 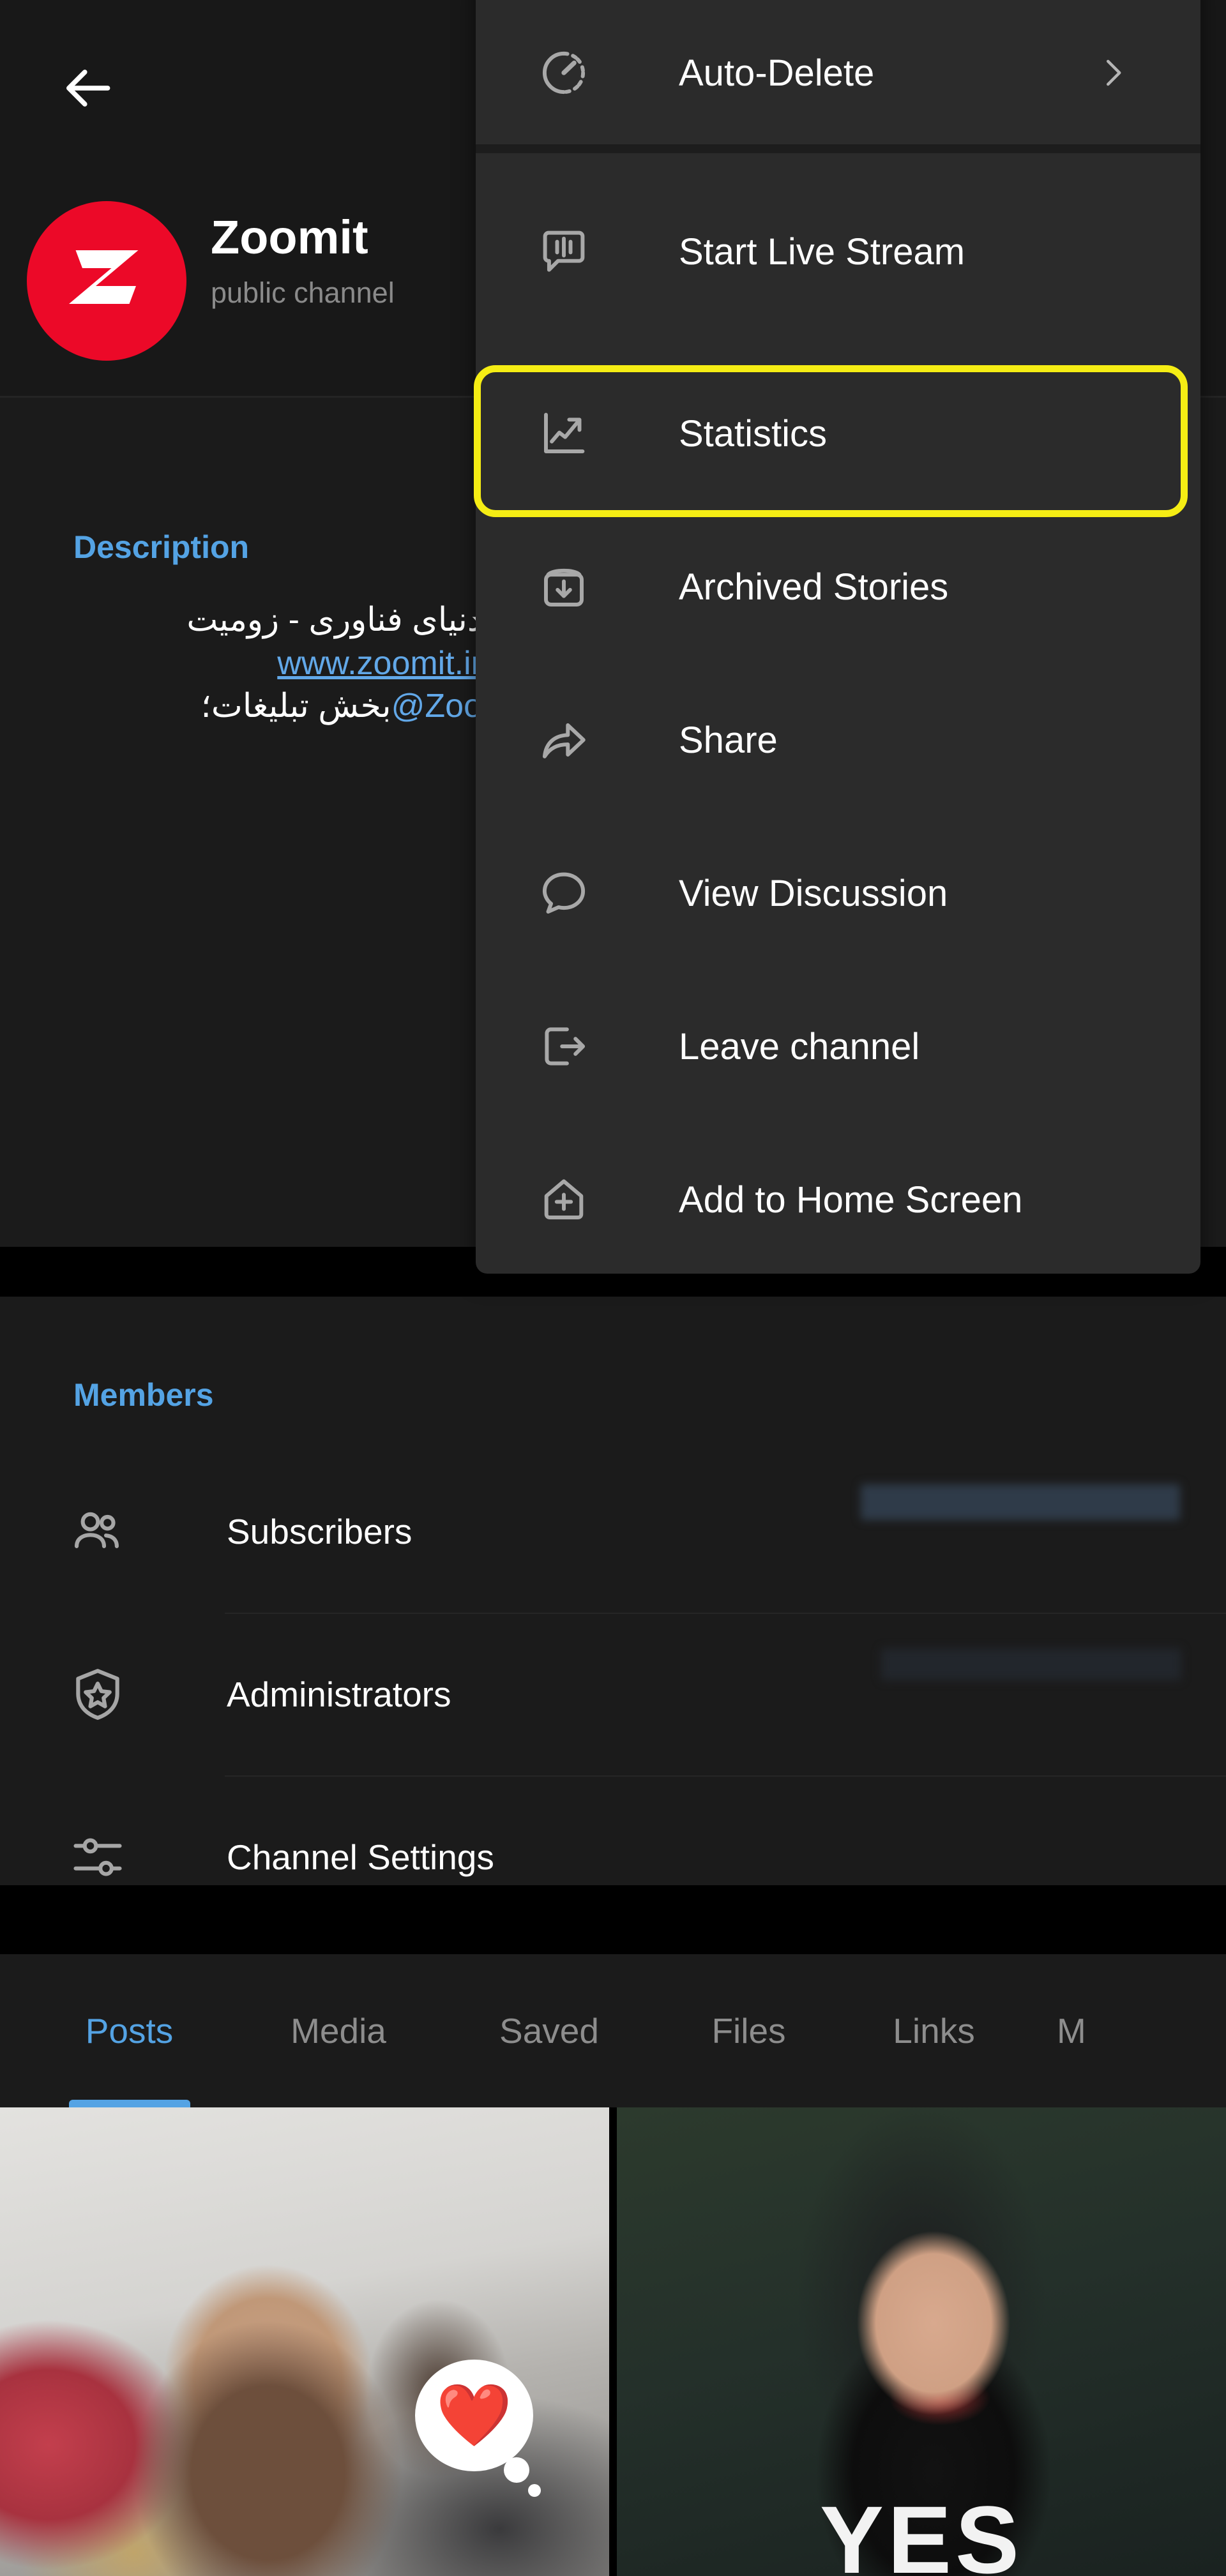 I want to click on menu-item-archived-stories: Archived Stories, so click(x=838, y=586).